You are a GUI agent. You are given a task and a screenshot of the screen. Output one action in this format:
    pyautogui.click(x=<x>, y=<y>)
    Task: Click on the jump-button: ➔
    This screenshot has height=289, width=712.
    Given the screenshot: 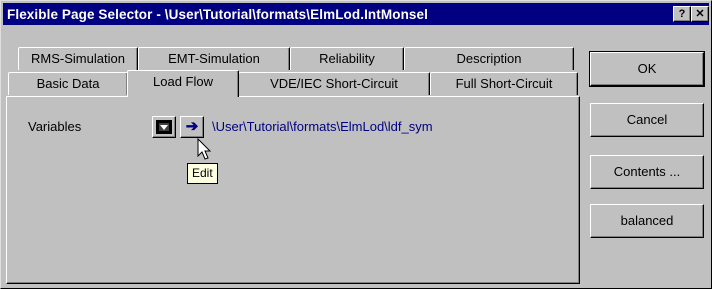 What is the action you would take?
    pyautogui.click(x=192, y=127)
    